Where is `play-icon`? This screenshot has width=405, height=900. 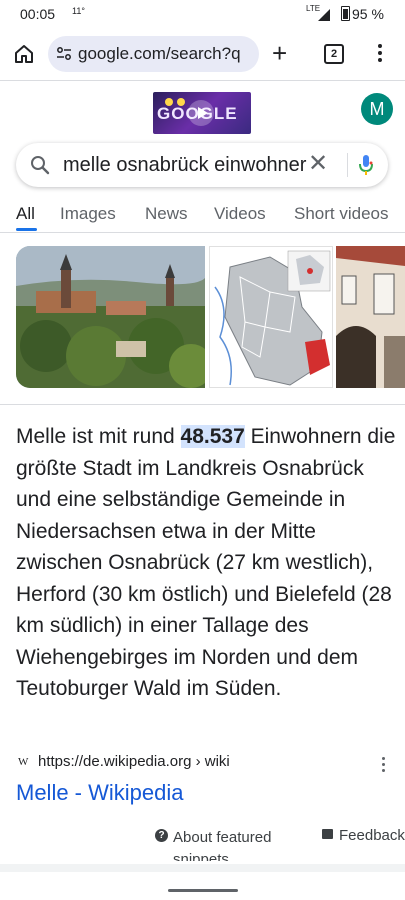 play-icon is located at coordinates (201, 113).